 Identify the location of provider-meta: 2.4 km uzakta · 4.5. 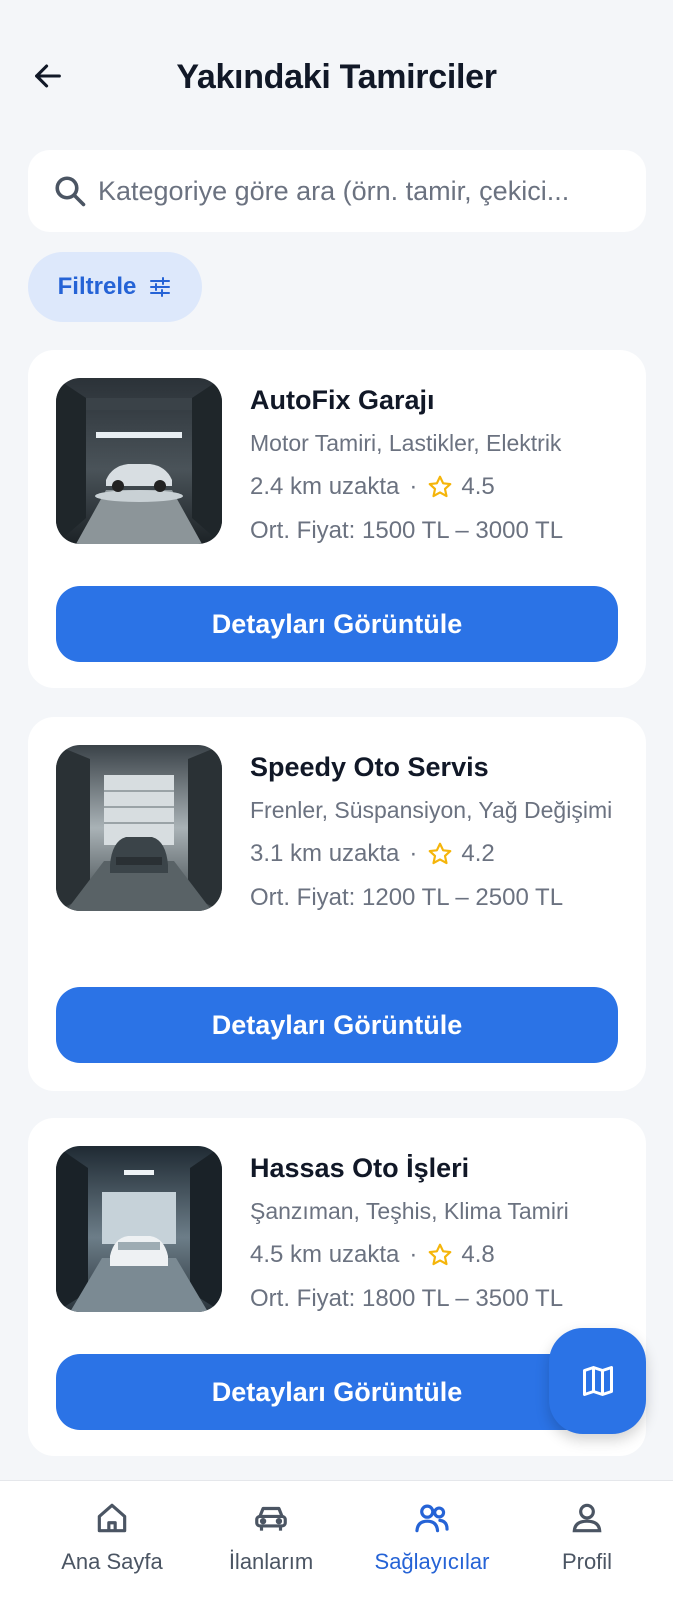
(435, 487).